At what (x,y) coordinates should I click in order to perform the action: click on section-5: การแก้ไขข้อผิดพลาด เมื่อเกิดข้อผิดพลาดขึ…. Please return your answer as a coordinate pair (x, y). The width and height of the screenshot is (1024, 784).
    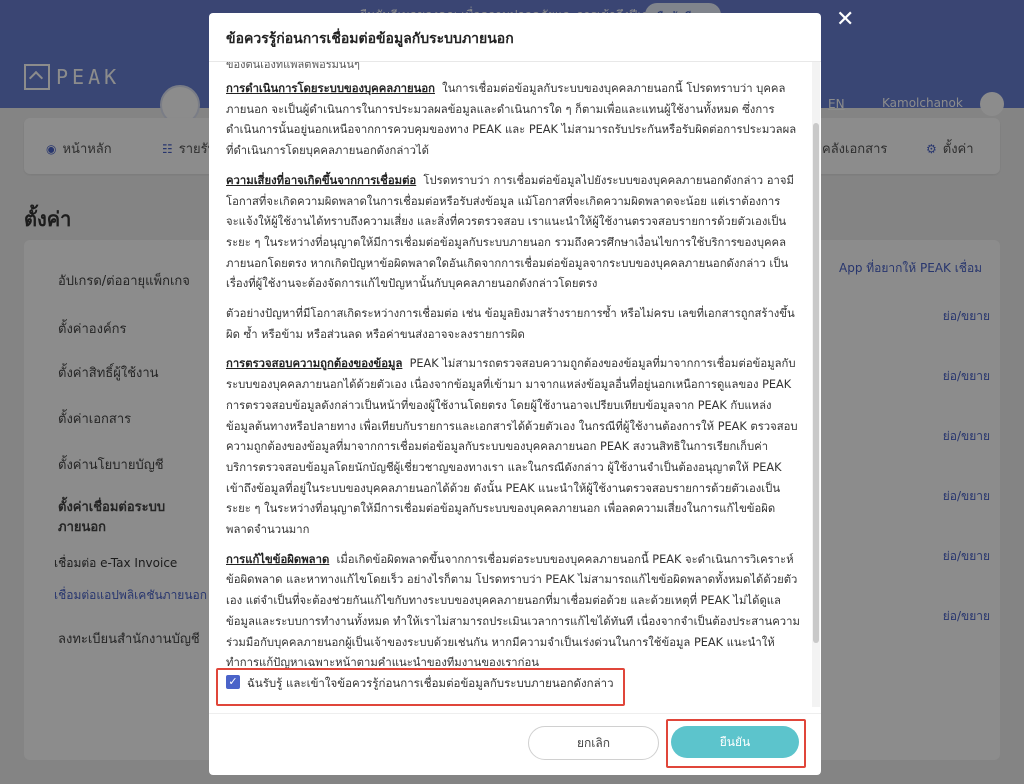
    Looking at the image, I should click on (513, 611).